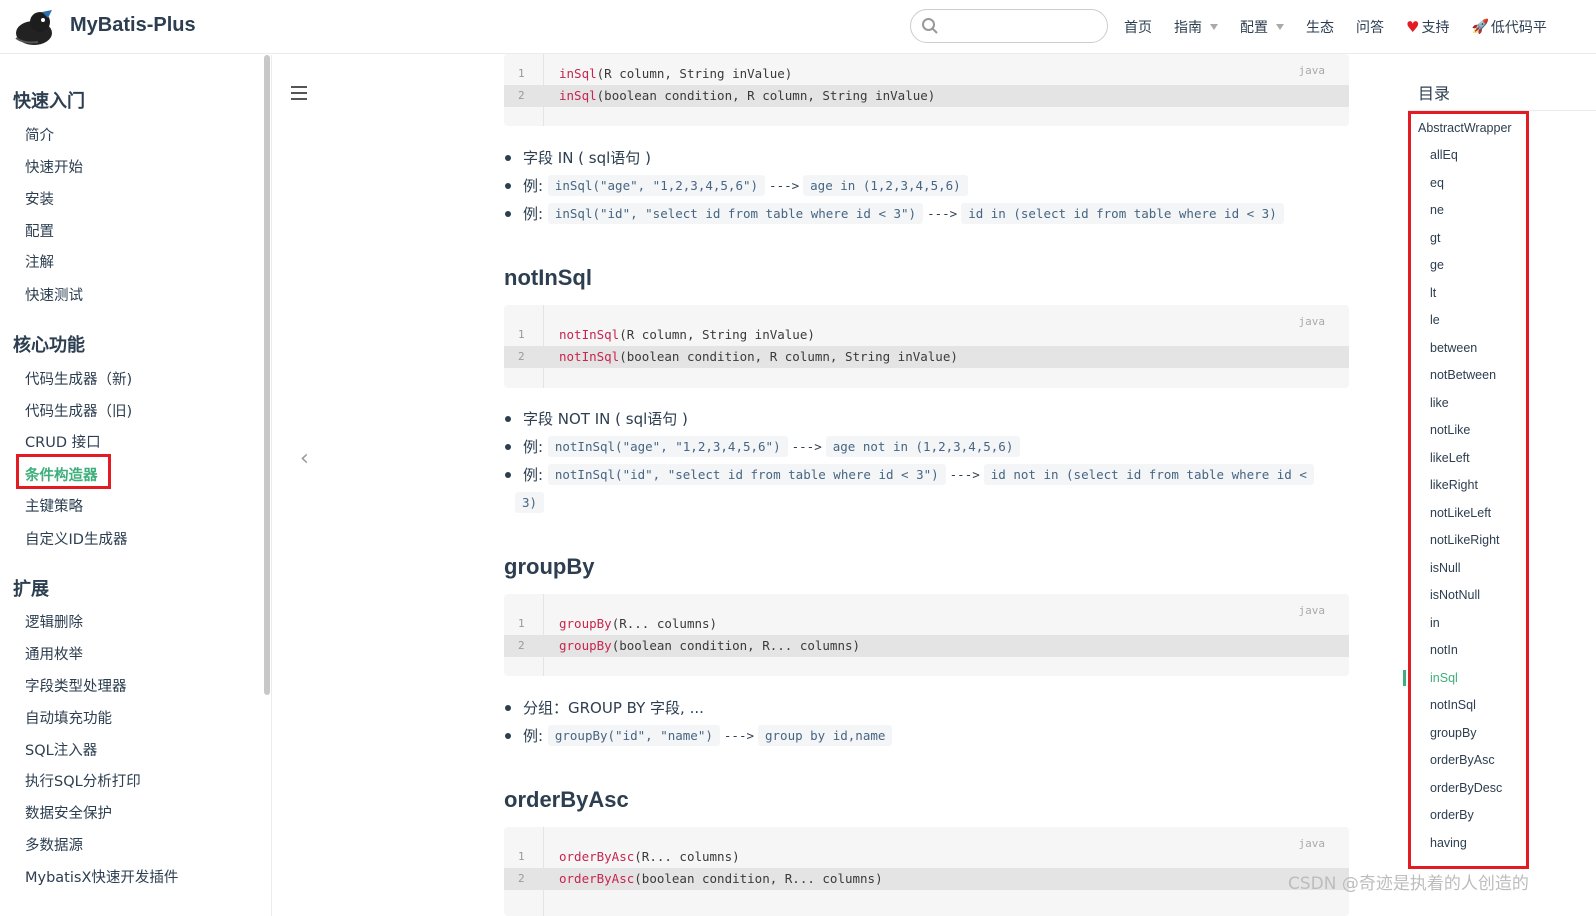  What do you see at coordinates (930, 26) in the screenshot?
I see `search-icon` at bounding box center [930, 26].